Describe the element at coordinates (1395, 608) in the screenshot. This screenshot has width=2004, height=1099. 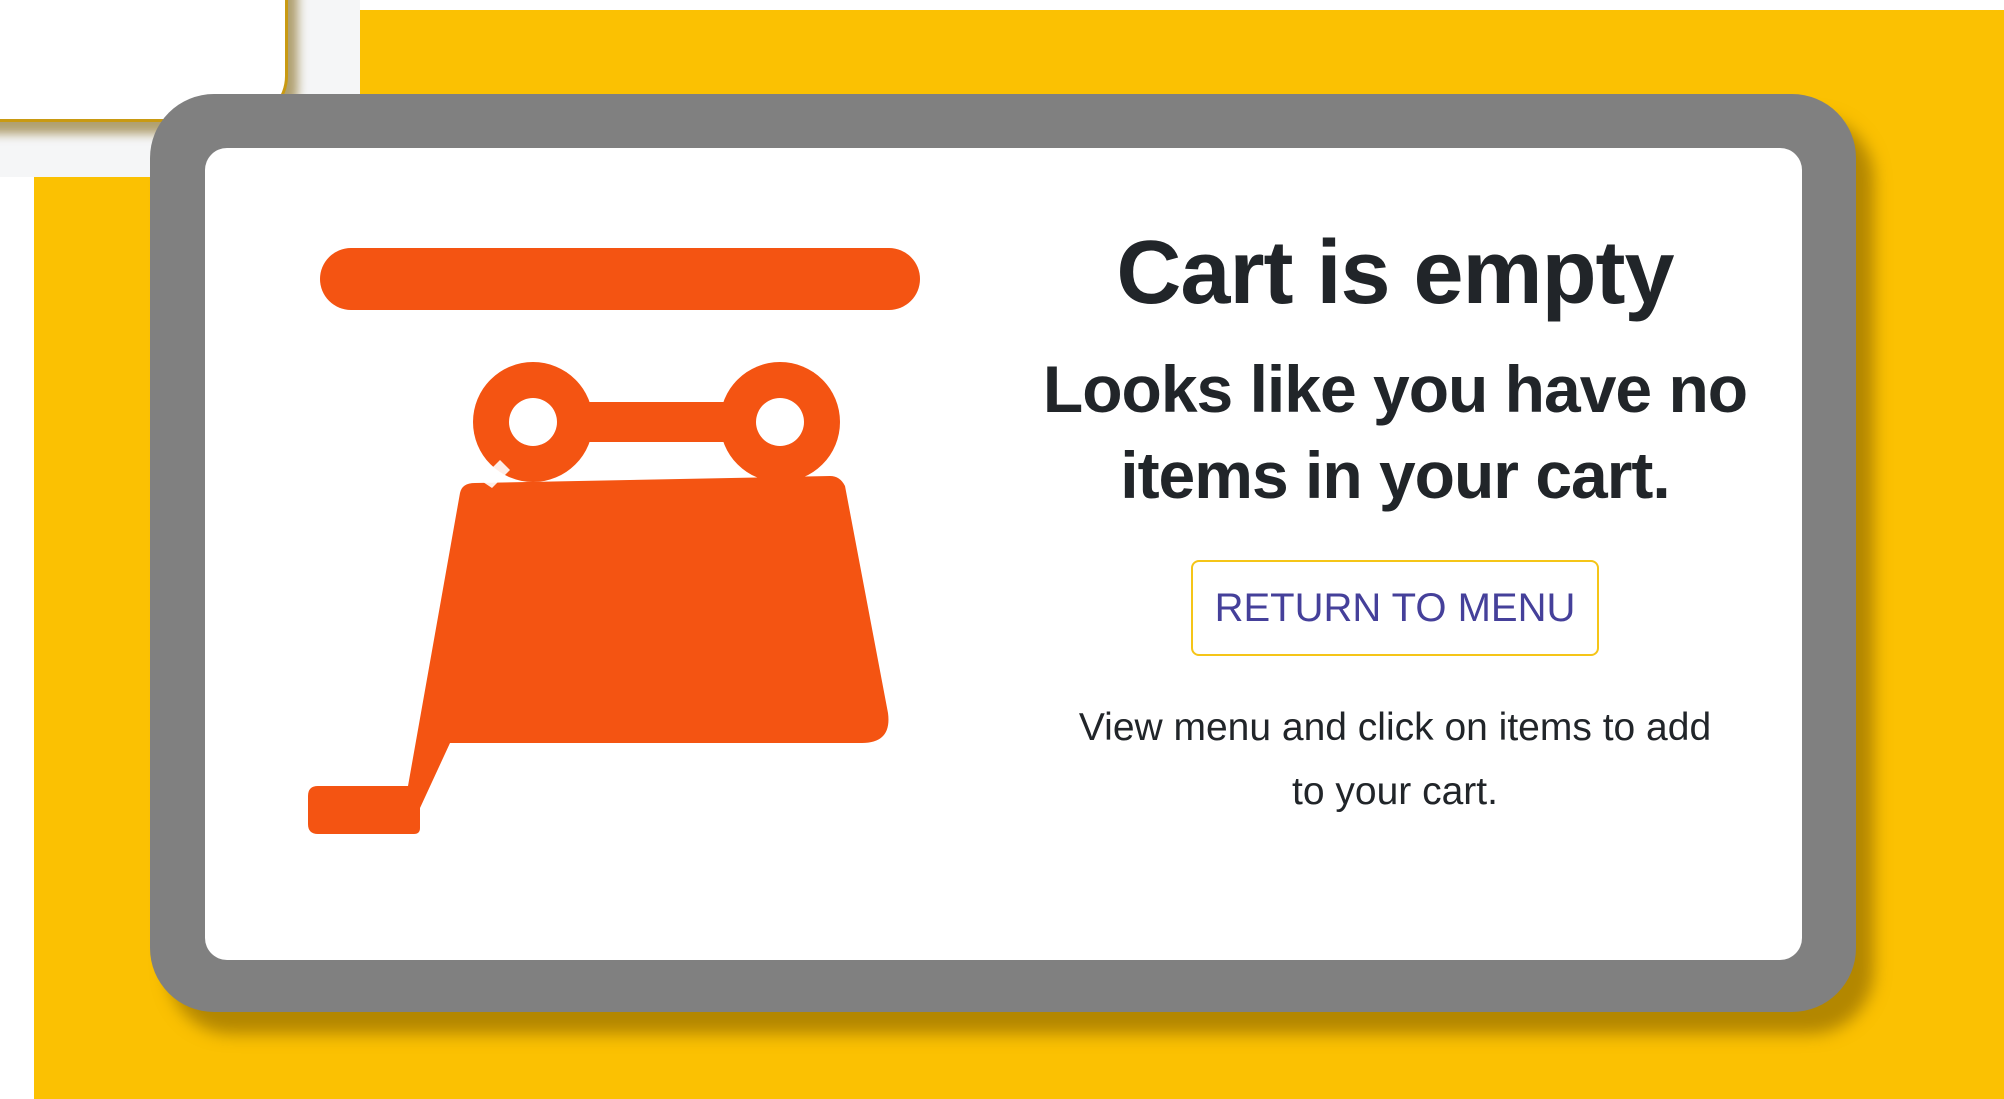
I see `return-to-menu-button: RETURN TO MENU` at that location.